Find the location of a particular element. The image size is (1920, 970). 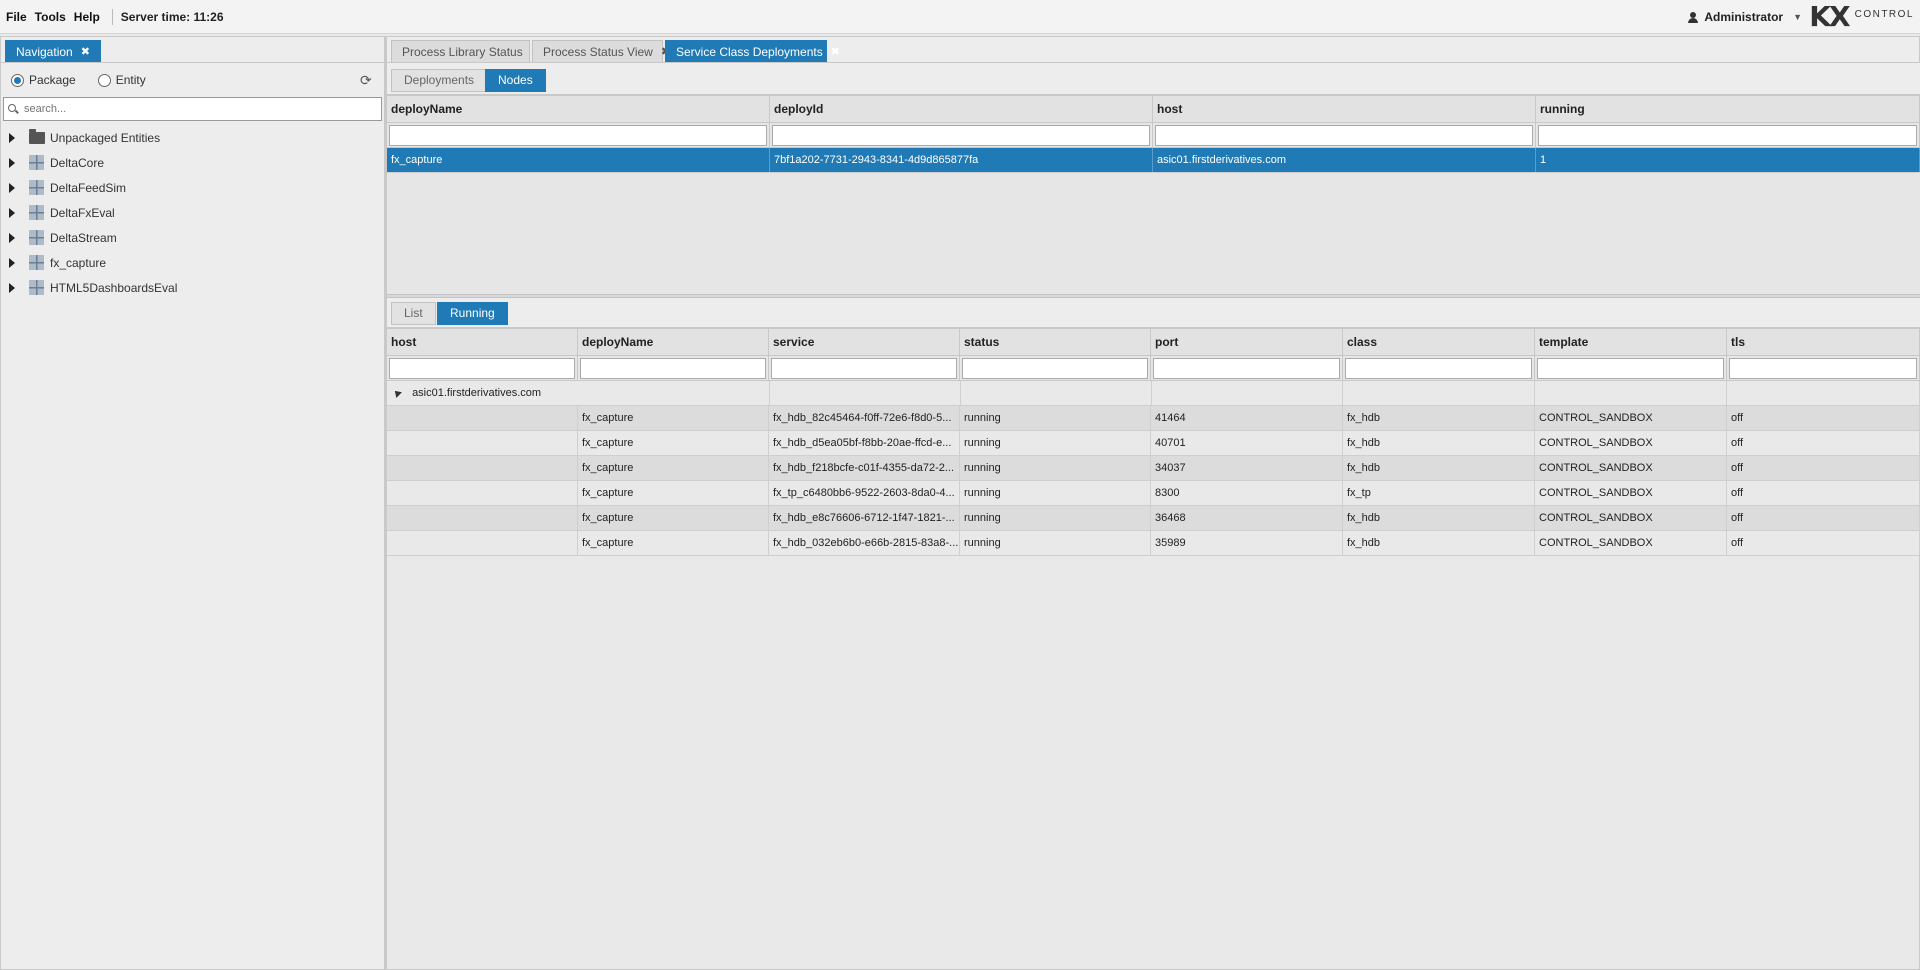

column-header-running: running is located at coordinates (1728, 109).